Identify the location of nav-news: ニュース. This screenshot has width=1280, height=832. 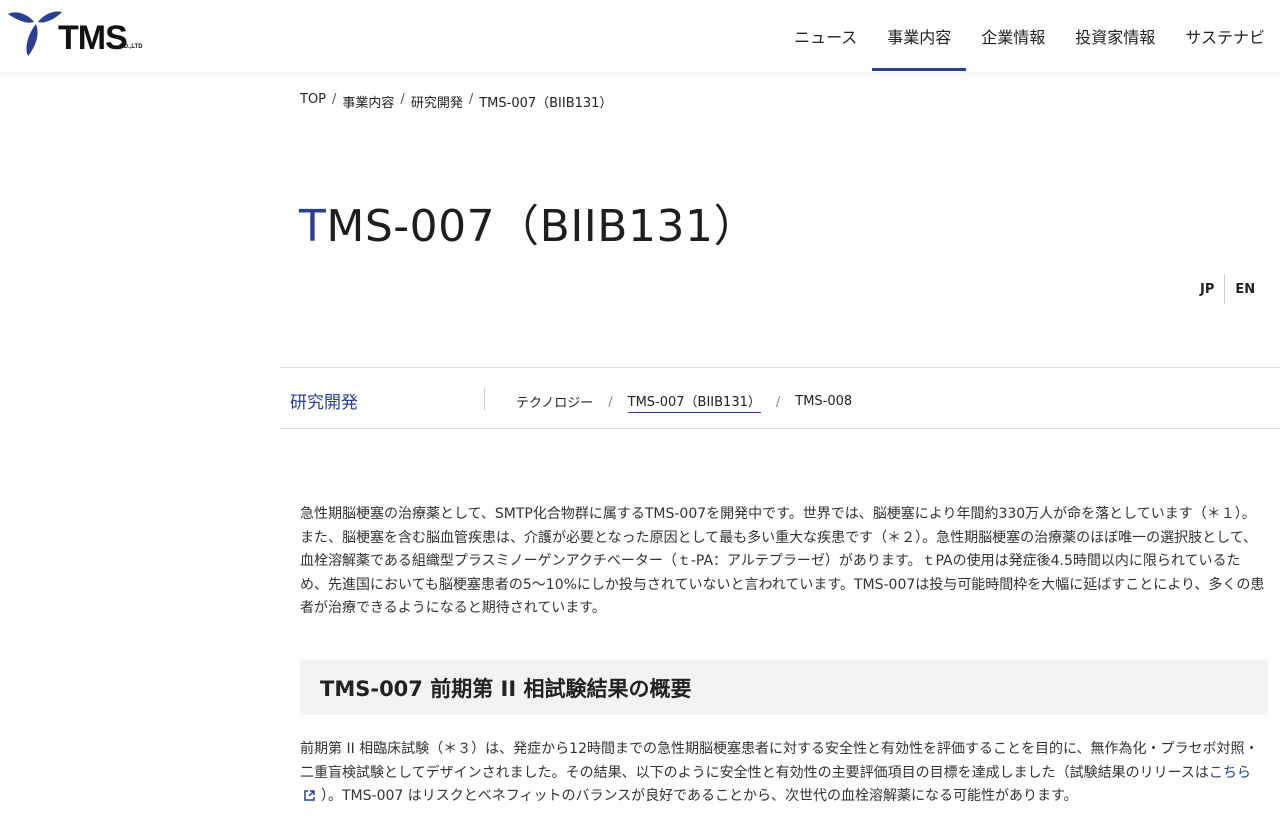
(825, 36).